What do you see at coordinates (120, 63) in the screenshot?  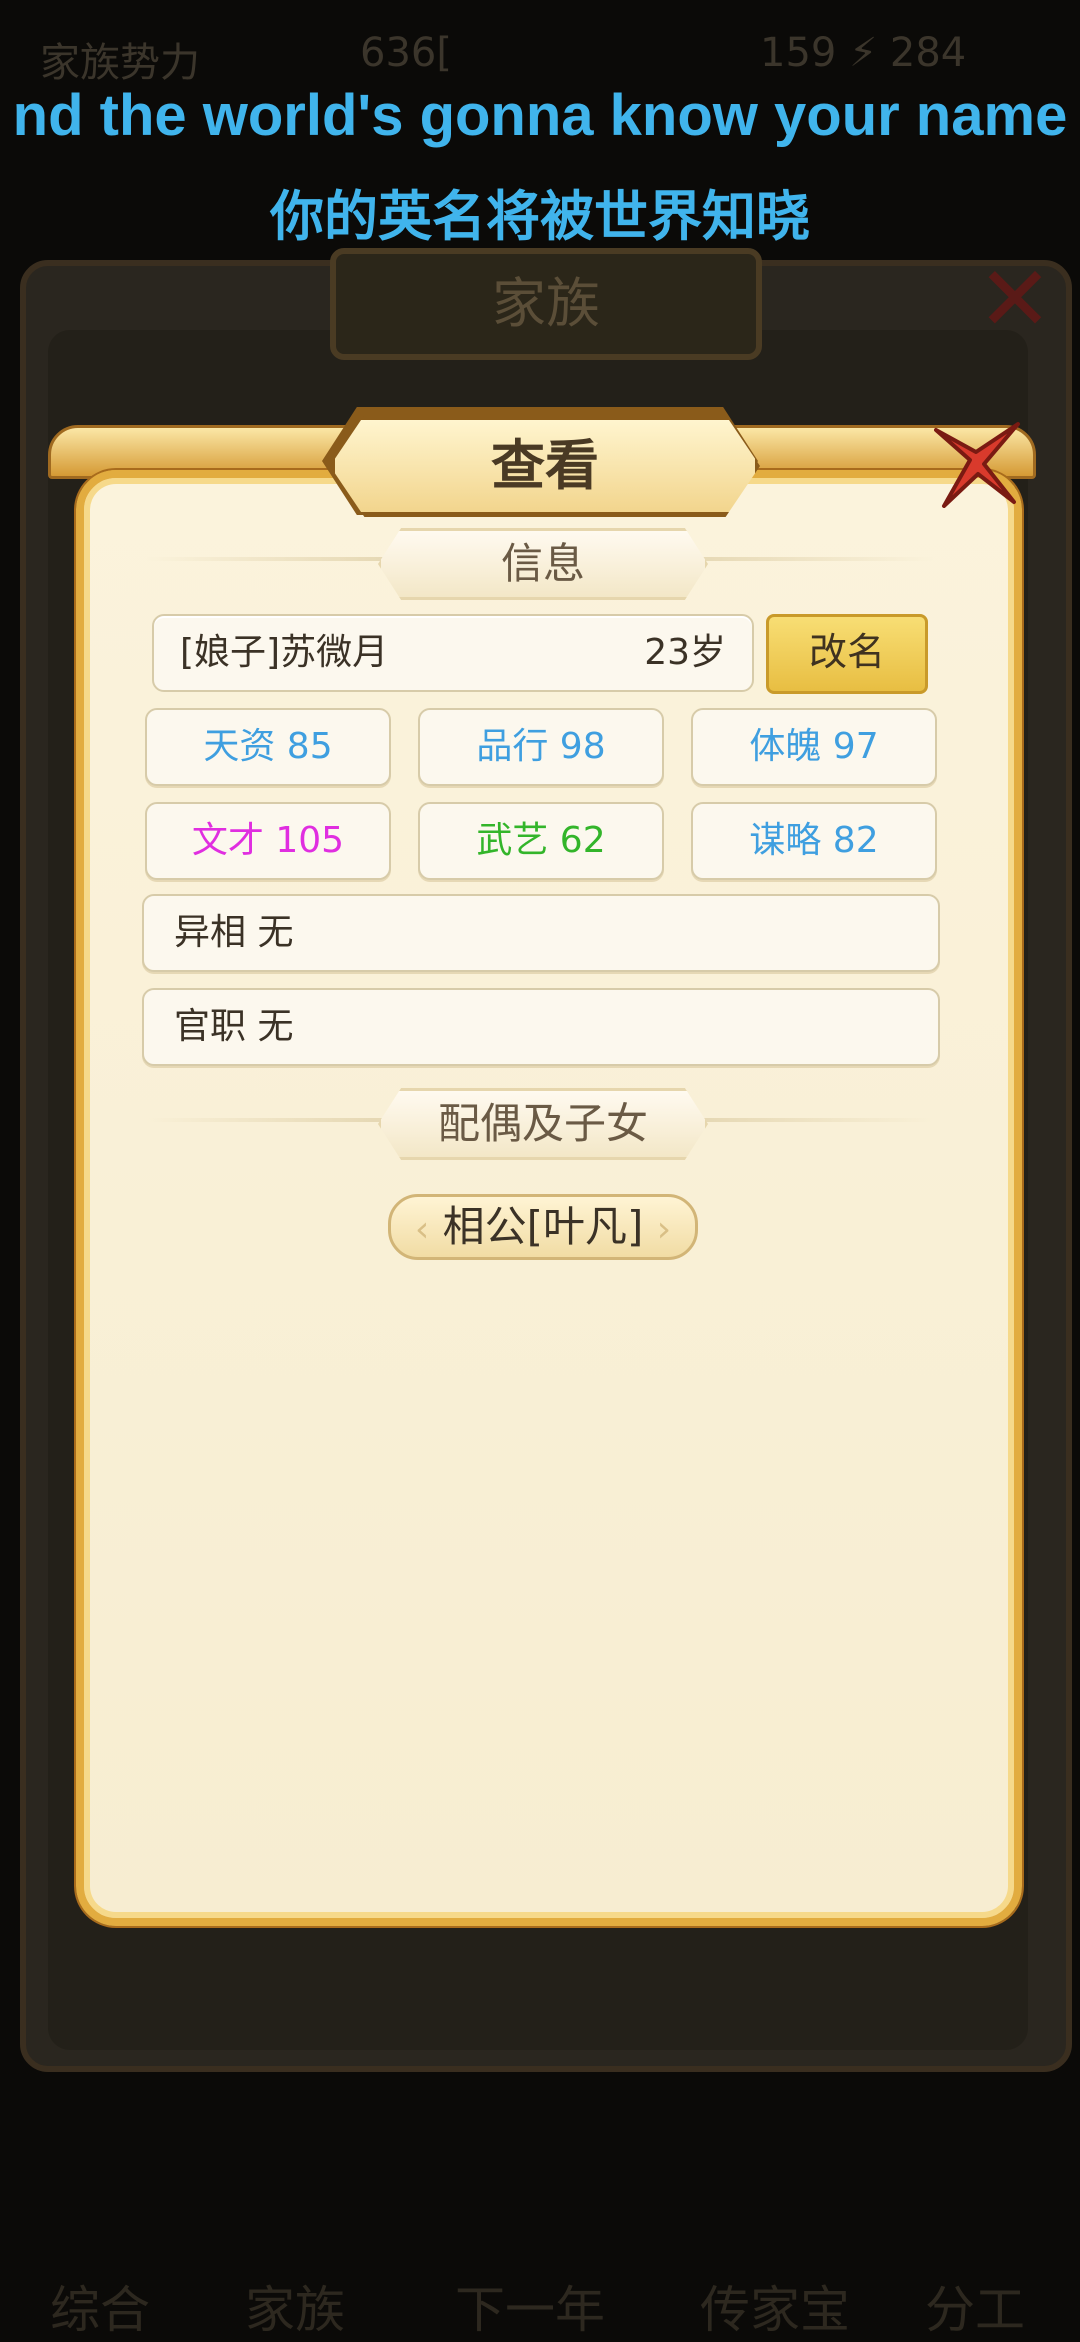 I see `bg-status-left: 家族势力` at bounding box center [120, 63].